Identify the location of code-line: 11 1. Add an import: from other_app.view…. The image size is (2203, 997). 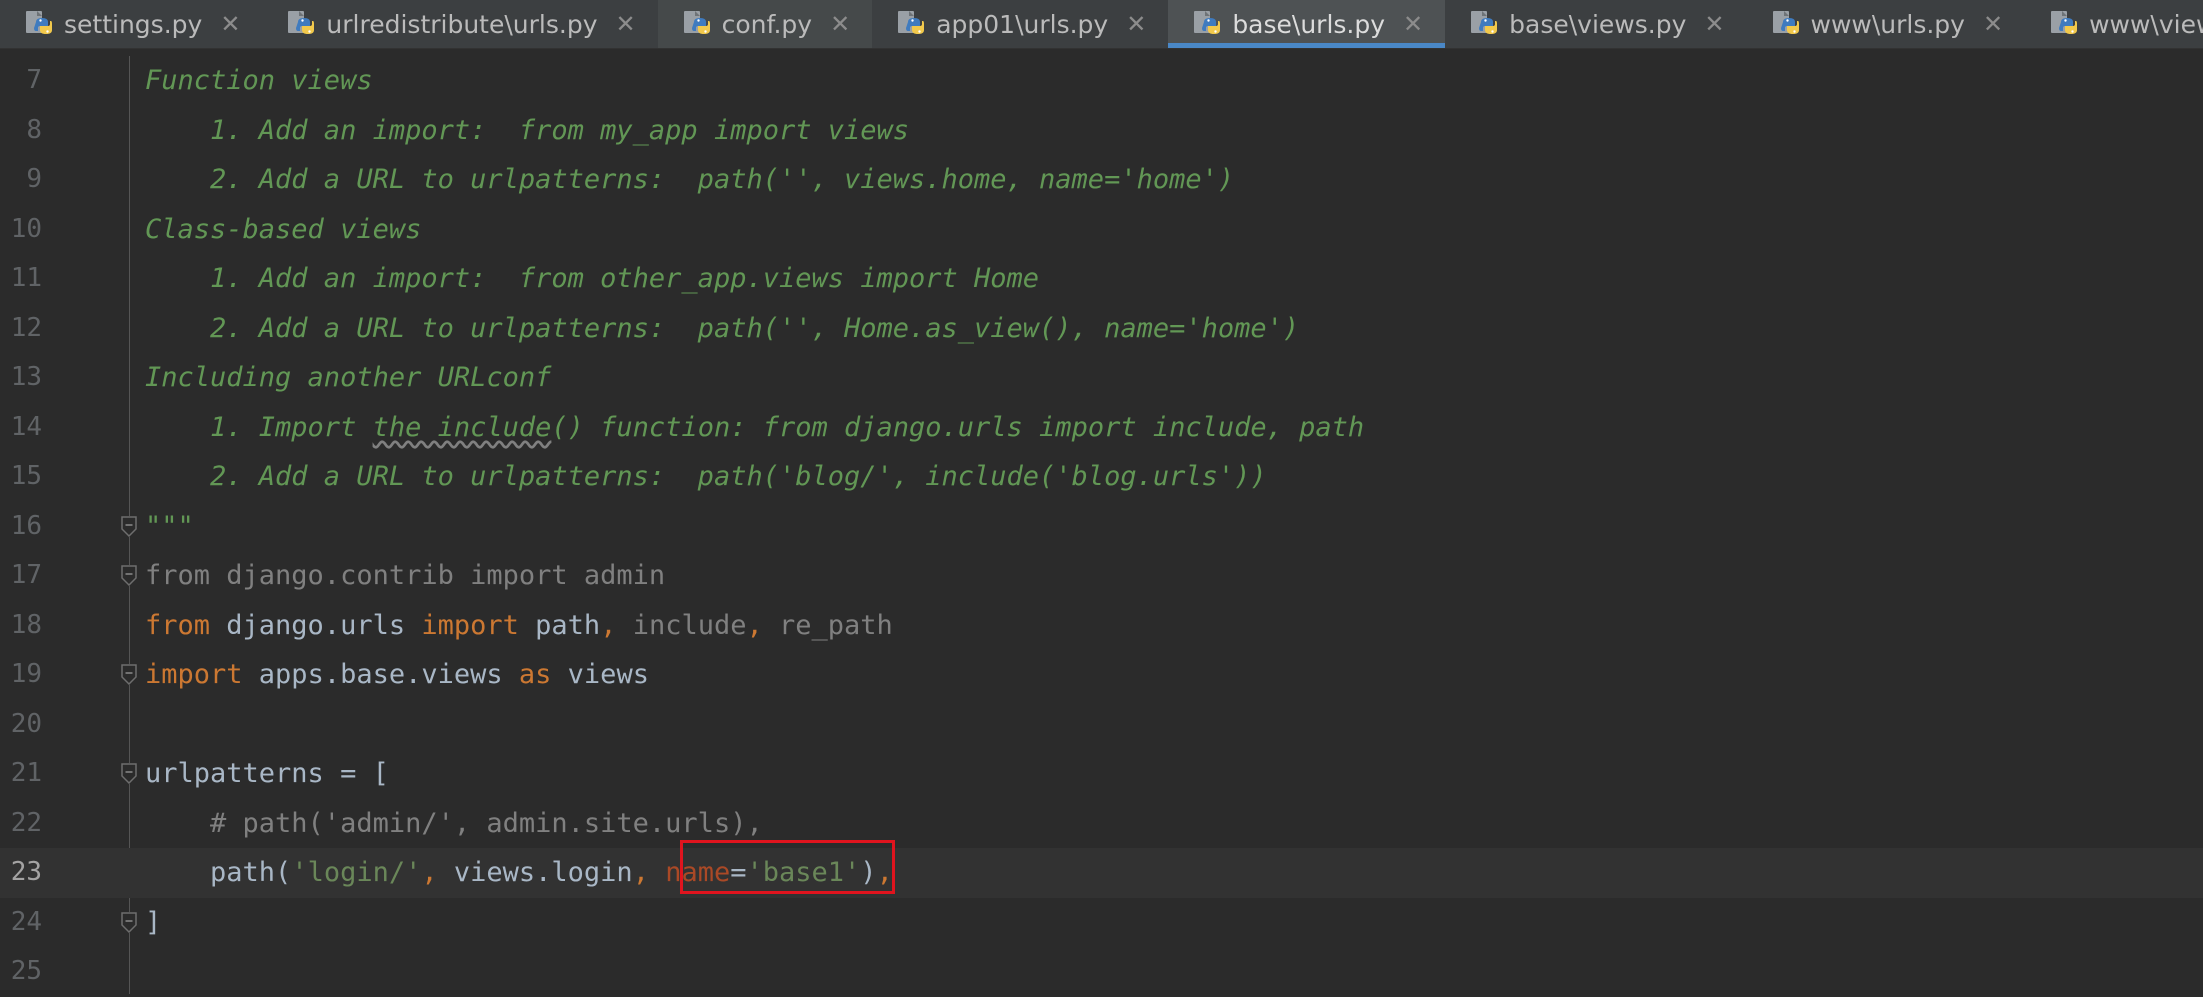
(1101, 279).